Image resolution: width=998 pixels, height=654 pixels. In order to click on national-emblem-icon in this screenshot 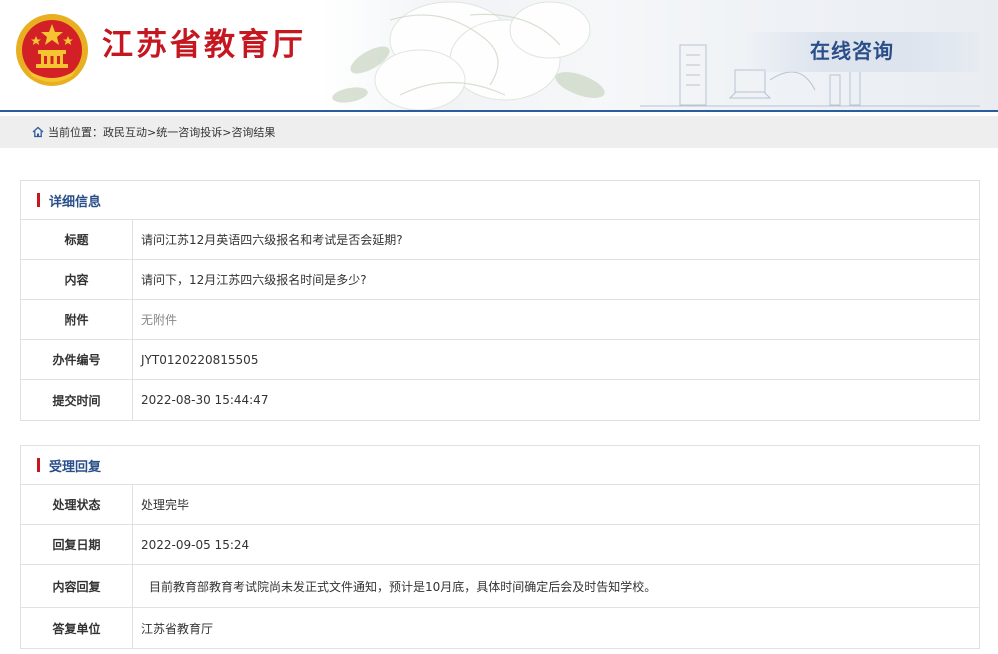, I will do `click(52, 50)`.